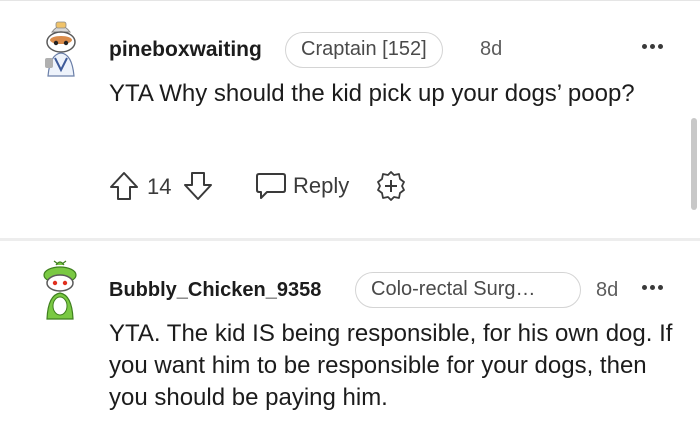 The height and width of the screenshot is (436, 700). Describe the element at coordinates (215, 290) in the screenshot. I see `username: Bubbly_Chicken_9358` at that location.